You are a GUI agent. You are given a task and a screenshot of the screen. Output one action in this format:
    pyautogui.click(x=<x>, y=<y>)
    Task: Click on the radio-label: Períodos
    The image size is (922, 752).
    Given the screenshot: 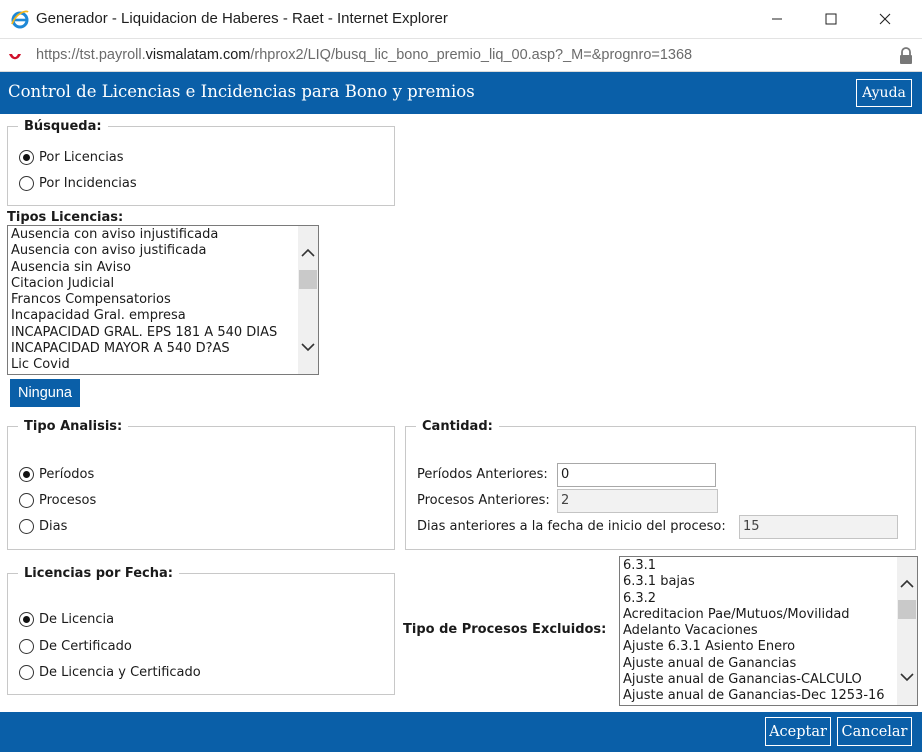 What is the action you would take?
    pyautogui.click(x=67, y=474)
    